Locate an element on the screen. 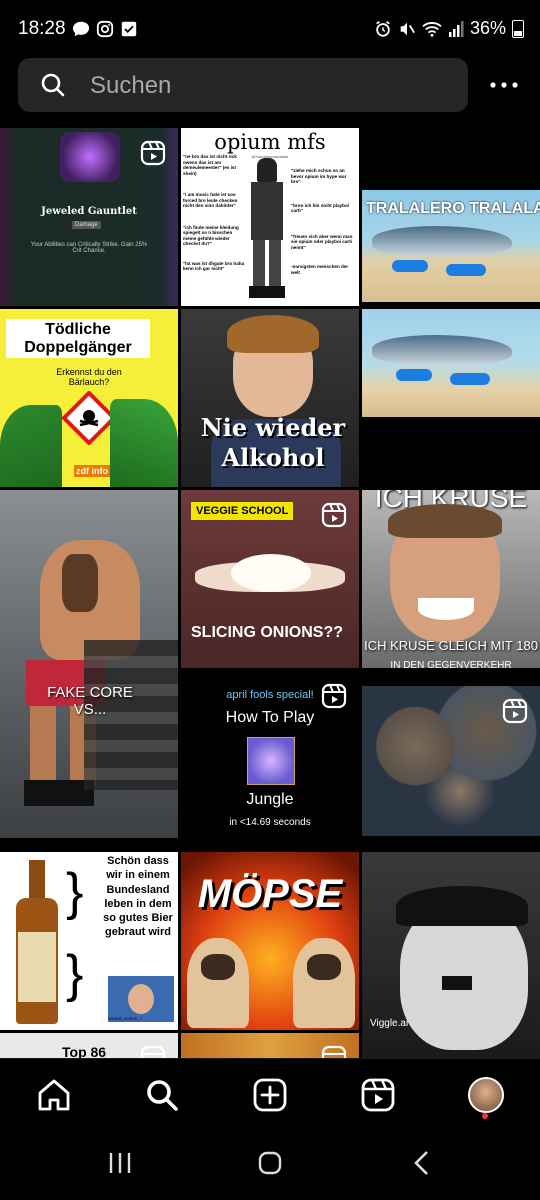 The height and width of the screenshot is (1200, 540). mute-icon is located at coordinates (407, 28).